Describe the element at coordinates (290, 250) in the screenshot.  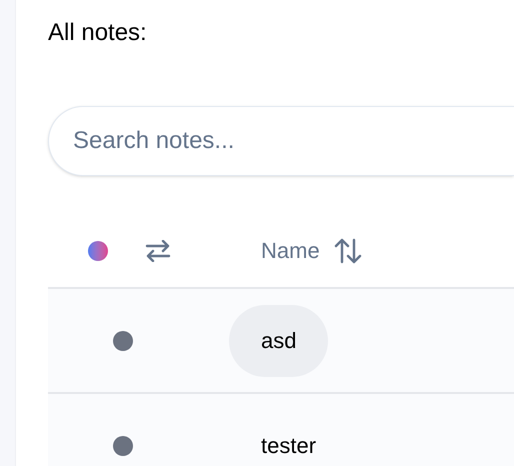
I see `name-column-header: Name` at that location.